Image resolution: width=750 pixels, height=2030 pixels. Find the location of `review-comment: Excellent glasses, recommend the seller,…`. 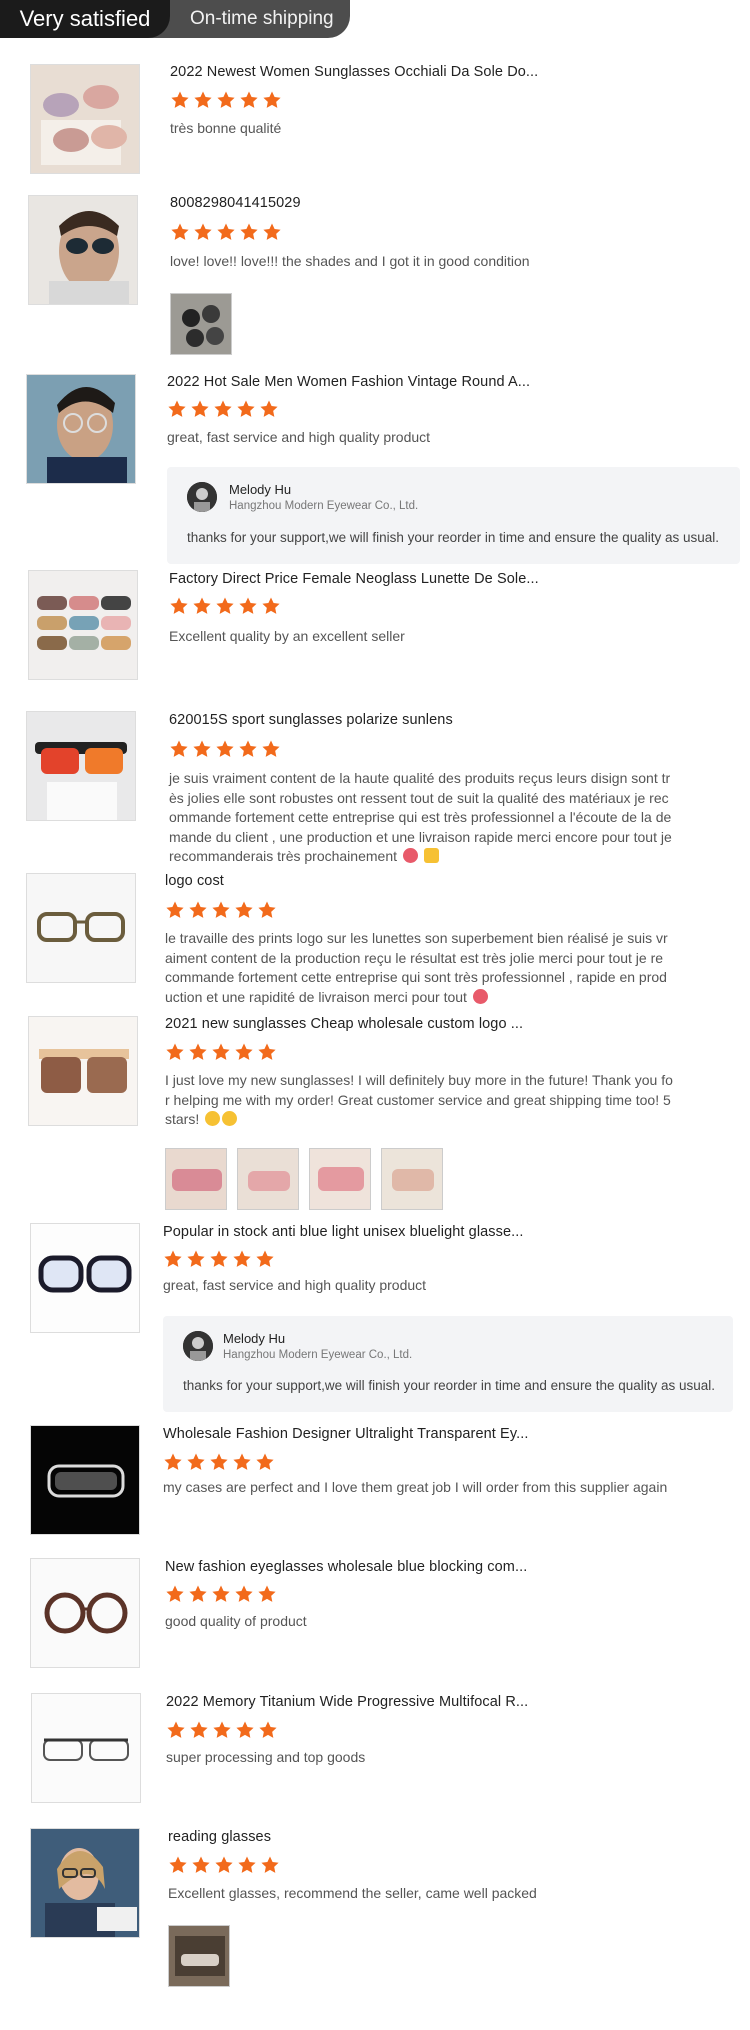

review-comment: Excellent glasses, recommend the seller,… is located at coordinates (352, 1893).